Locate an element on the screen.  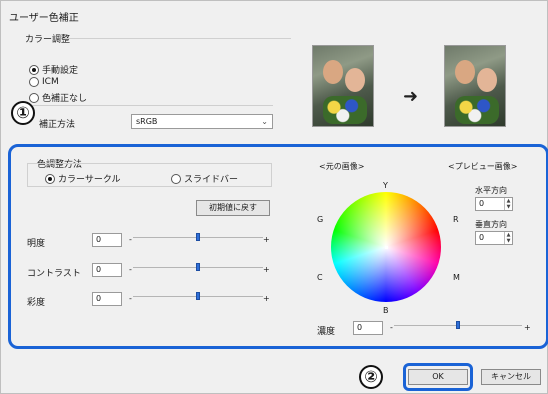
radio-icm: ICM is located at coordinates (44, 82).